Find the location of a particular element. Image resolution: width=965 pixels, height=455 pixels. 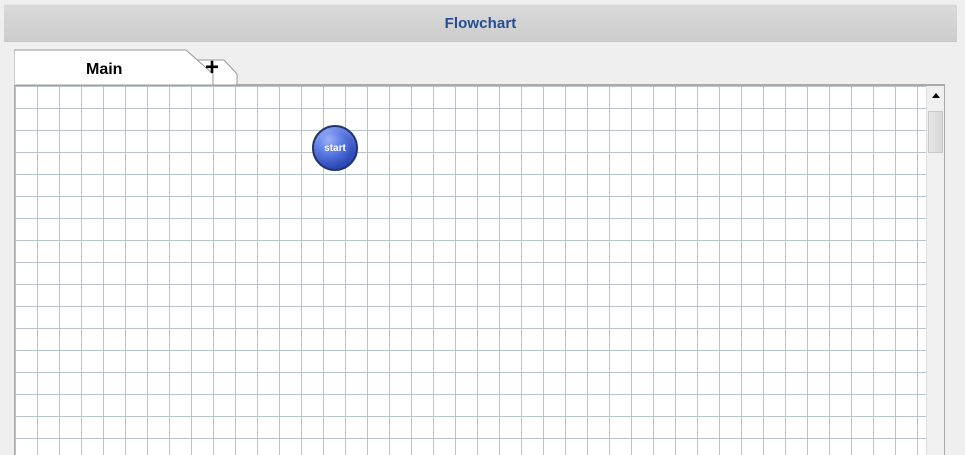

start-node: start is located at coordinates (335, 148).